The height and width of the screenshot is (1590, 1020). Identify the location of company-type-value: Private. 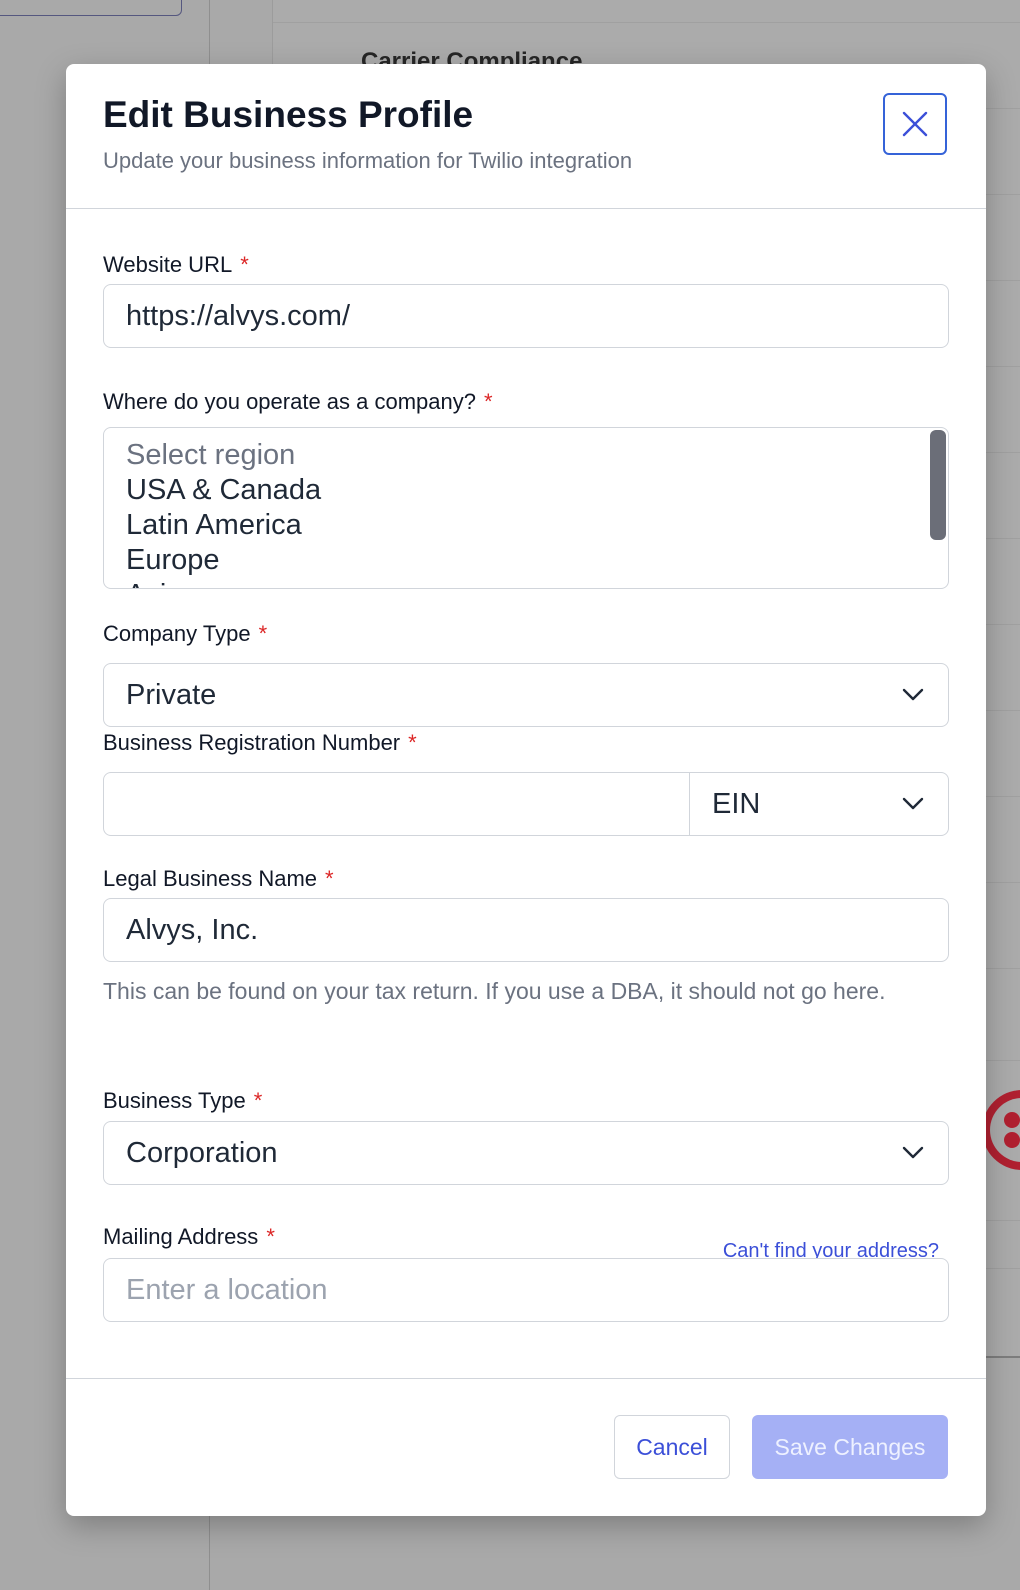
(171, 694).